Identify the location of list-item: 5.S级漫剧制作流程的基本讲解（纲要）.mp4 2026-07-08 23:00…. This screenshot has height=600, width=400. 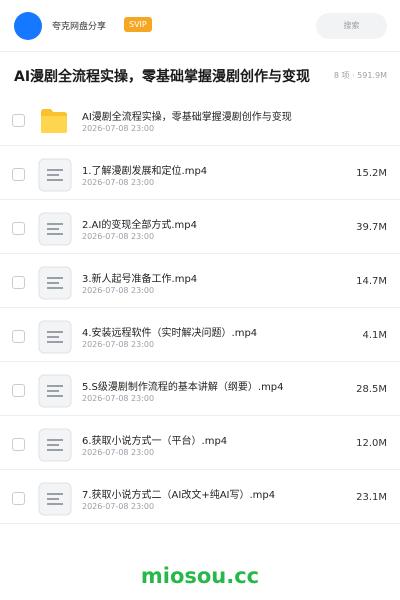
(200, 389).